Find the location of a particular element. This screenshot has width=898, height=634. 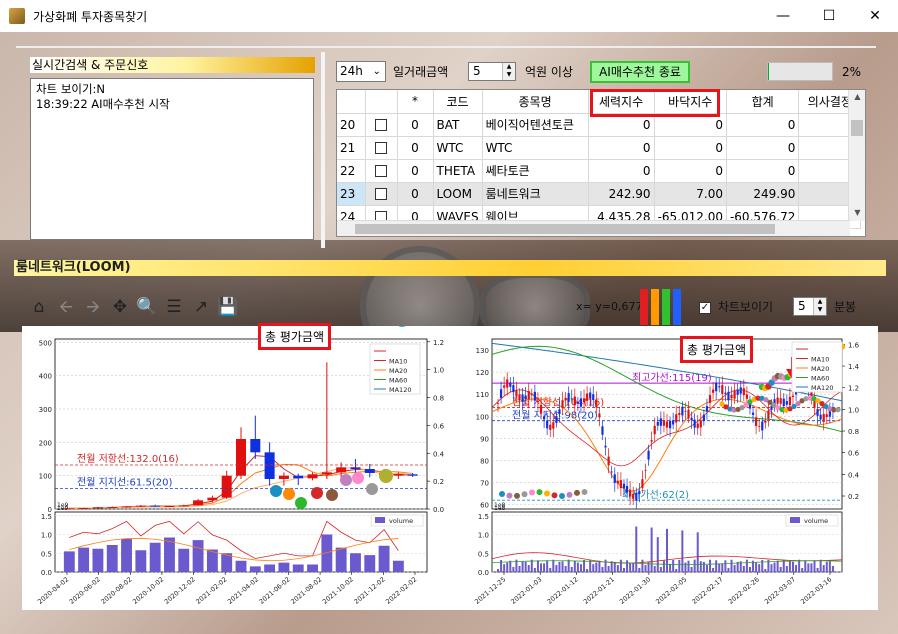

signal-dot is located at coordinates (584, 492).